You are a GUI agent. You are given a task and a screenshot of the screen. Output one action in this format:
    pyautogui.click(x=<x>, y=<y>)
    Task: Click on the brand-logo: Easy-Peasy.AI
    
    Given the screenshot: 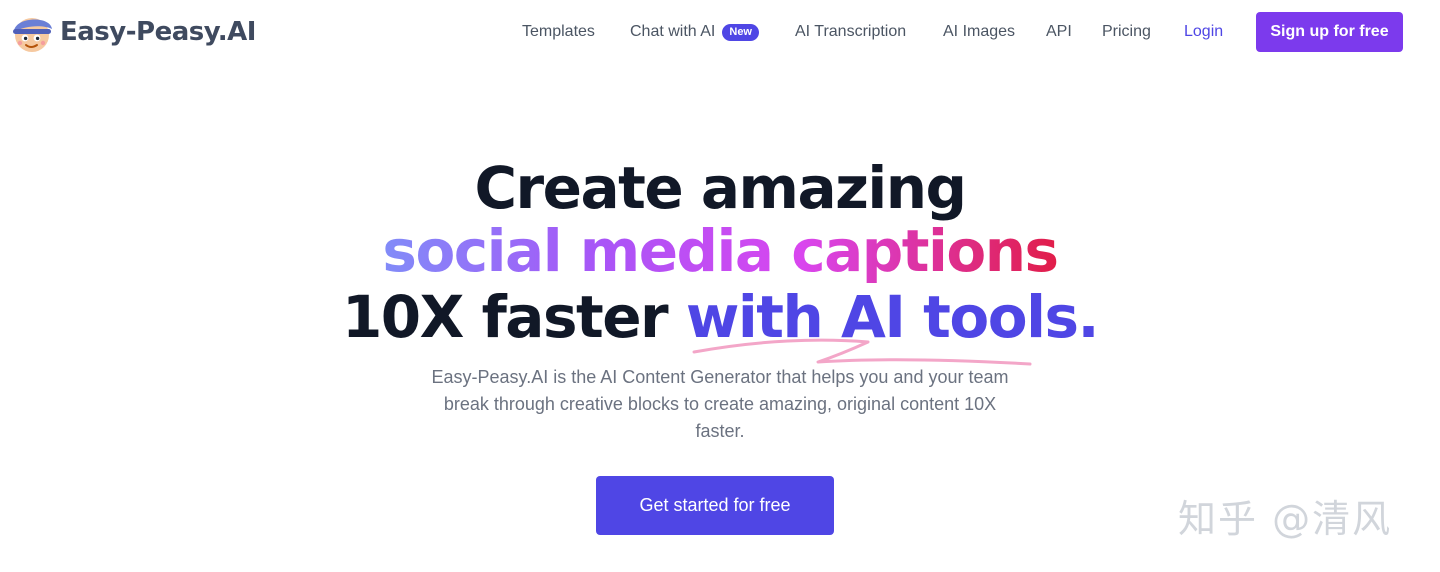 What is the action you would take?
    pyautogui.click(x=133, y=32)
    